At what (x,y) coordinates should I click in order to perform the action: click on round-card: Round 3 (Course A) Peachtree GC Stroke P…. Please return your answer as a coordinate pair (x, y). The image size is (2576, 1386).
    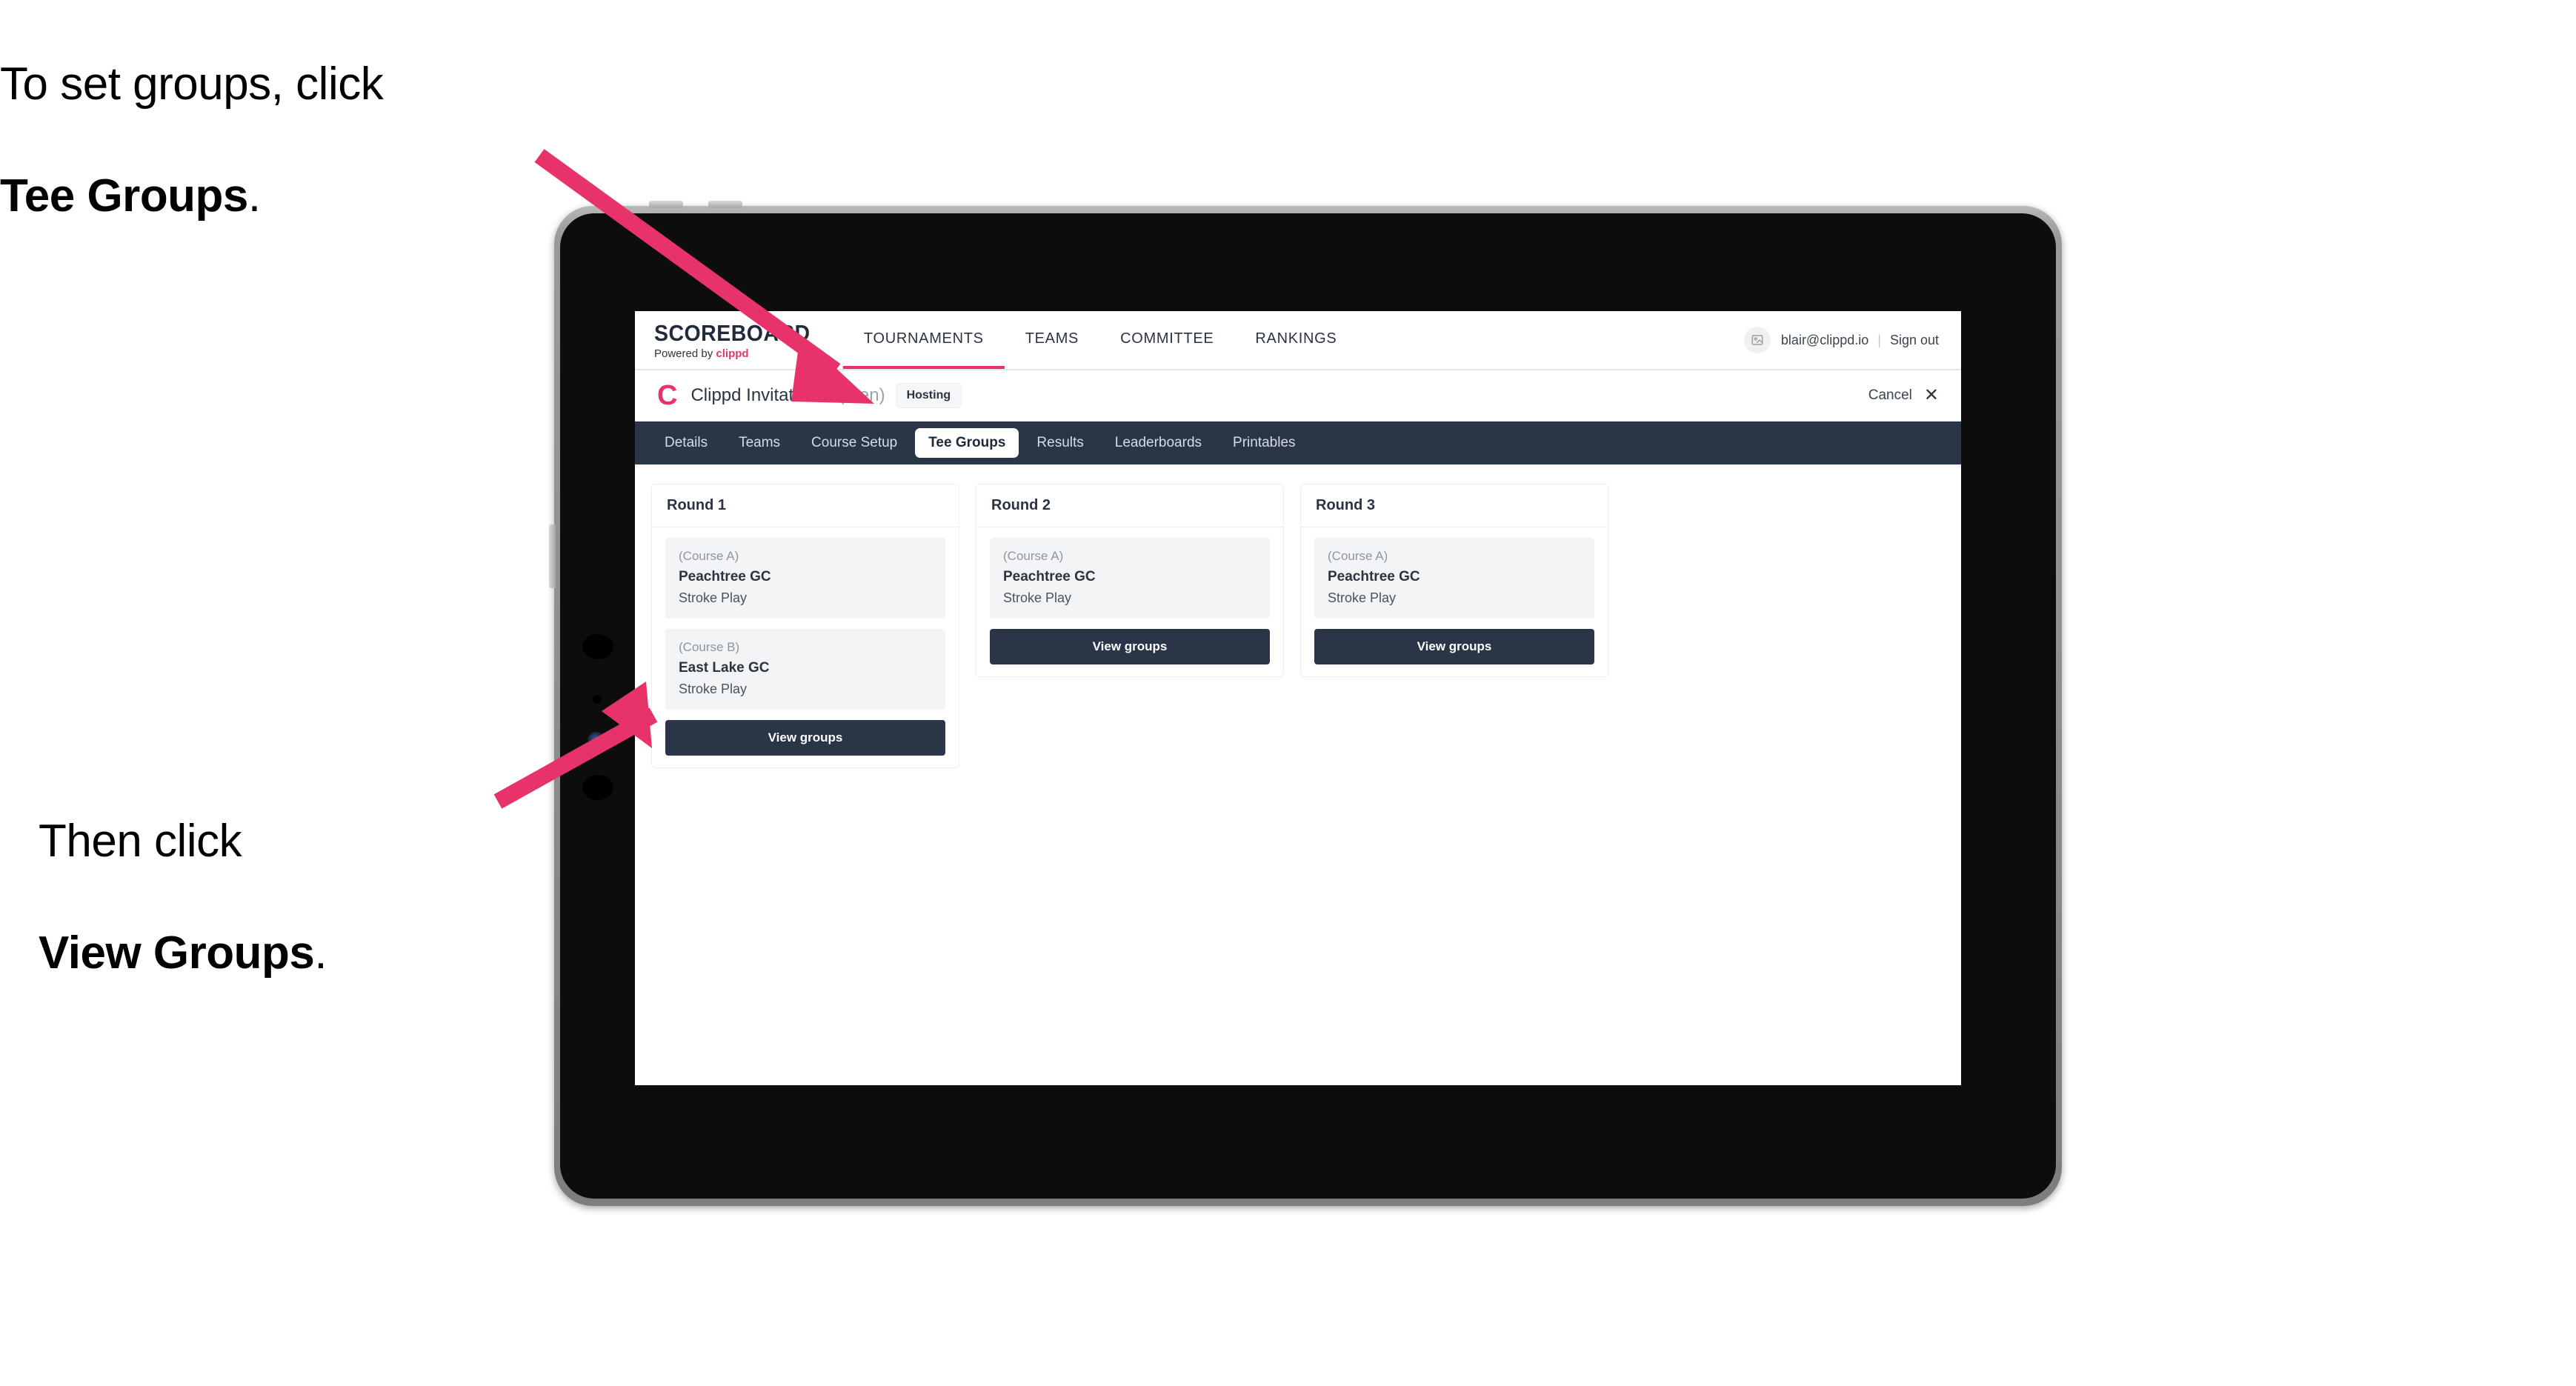
    Looking at the image, I should click on (1454, 580).